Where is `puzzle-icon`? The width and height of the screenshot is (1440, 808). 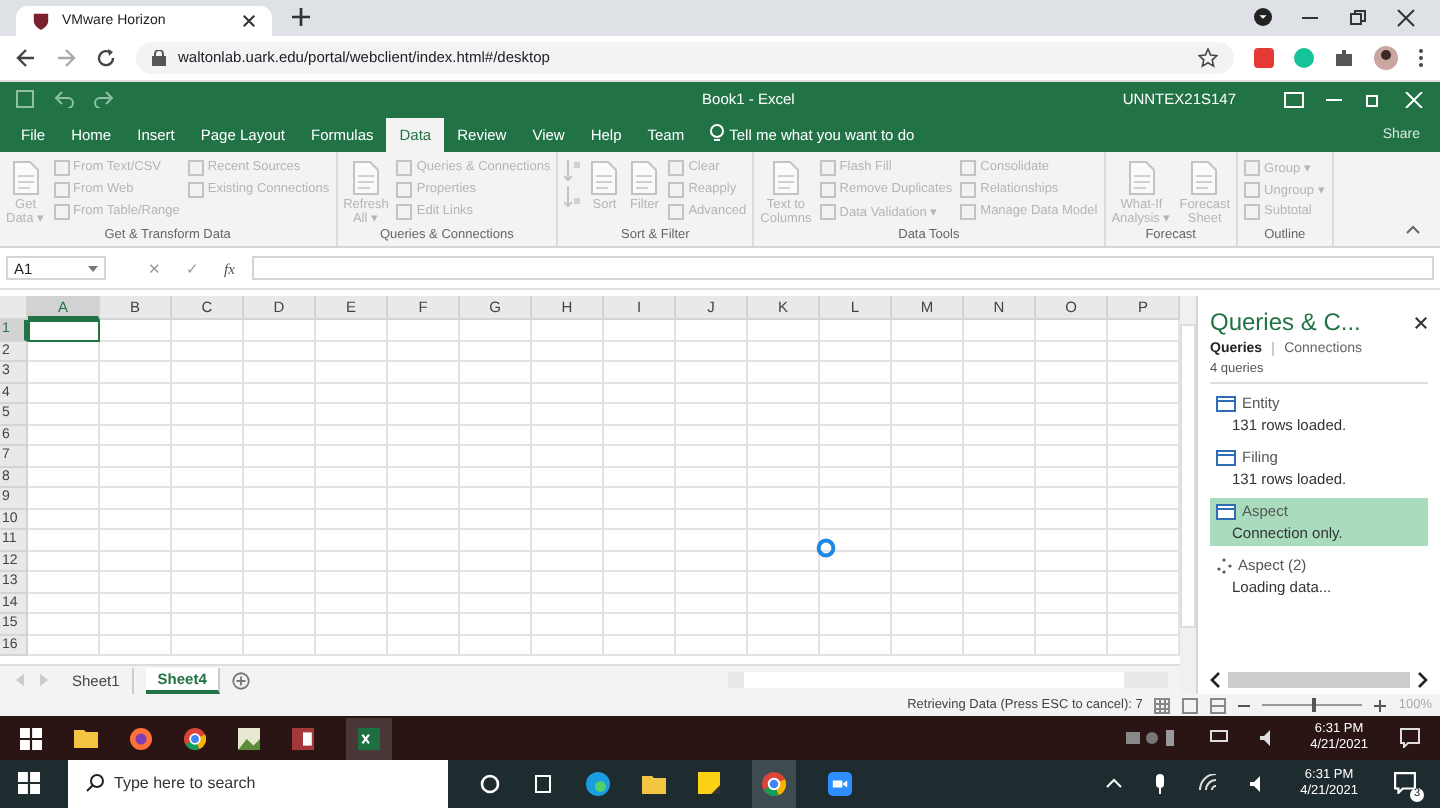 puzzle-icon is located at coordinates (1344, 57).